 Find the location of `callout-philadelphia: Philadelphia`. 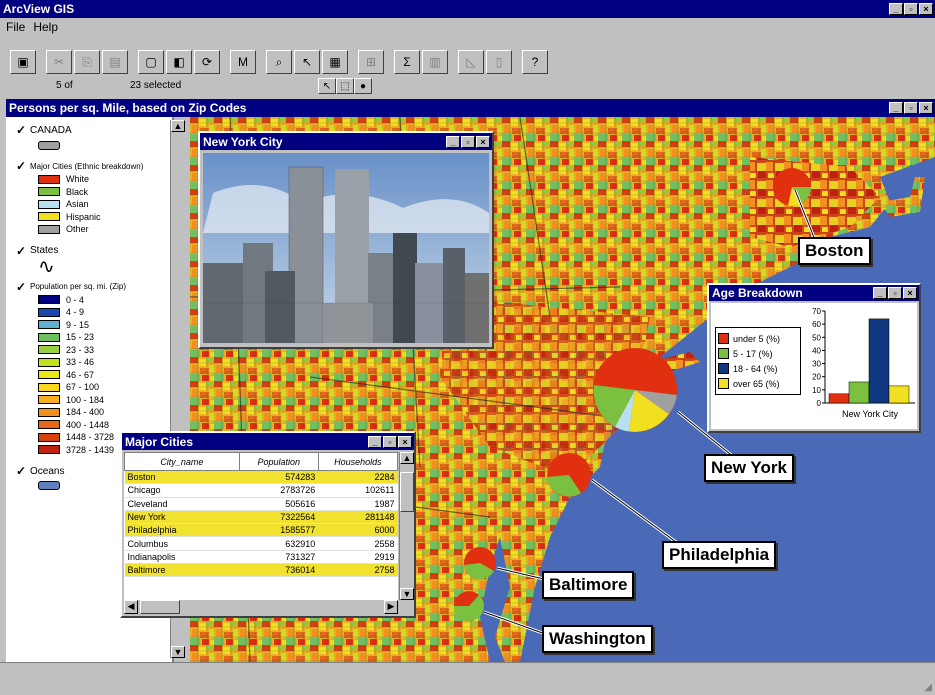

callout-philadelphia: Philadelphia is located at coordinates (719, 555).